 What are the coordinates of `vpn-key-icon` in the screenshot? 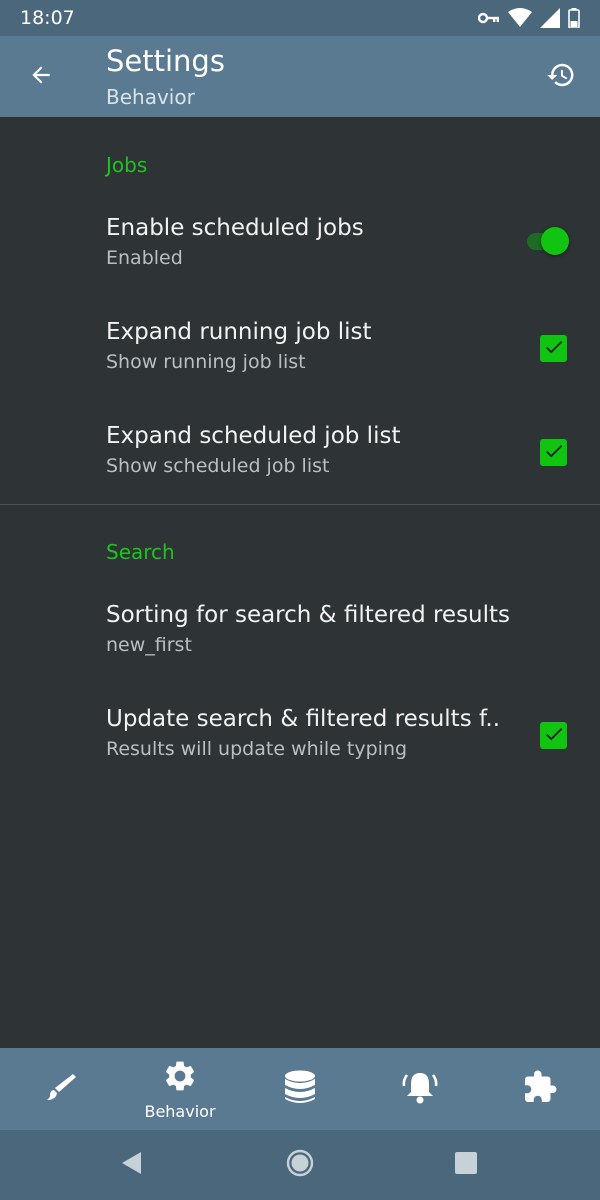 It's located at (489, 18).